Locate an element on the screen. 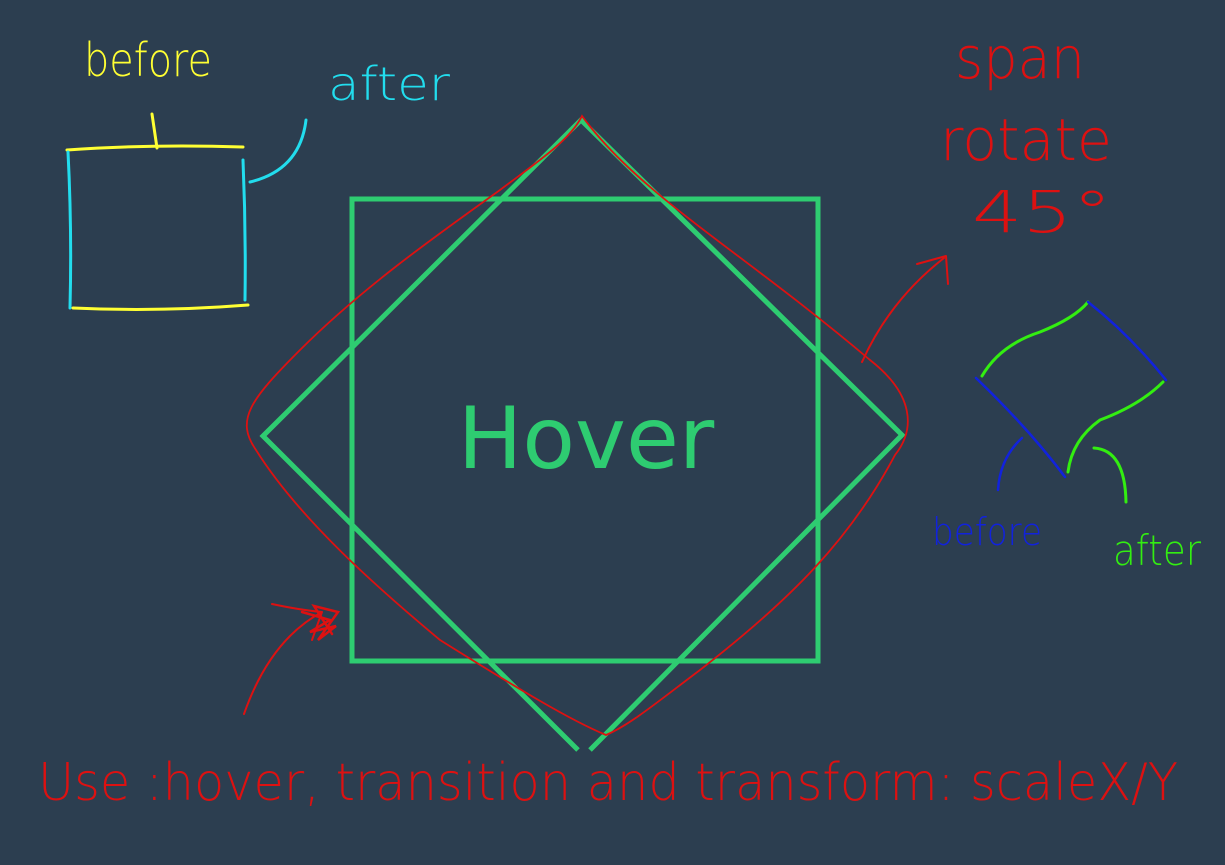 This screenshot has height=865, width=1225. left-before-pointer is located at coordinates (154, 131).